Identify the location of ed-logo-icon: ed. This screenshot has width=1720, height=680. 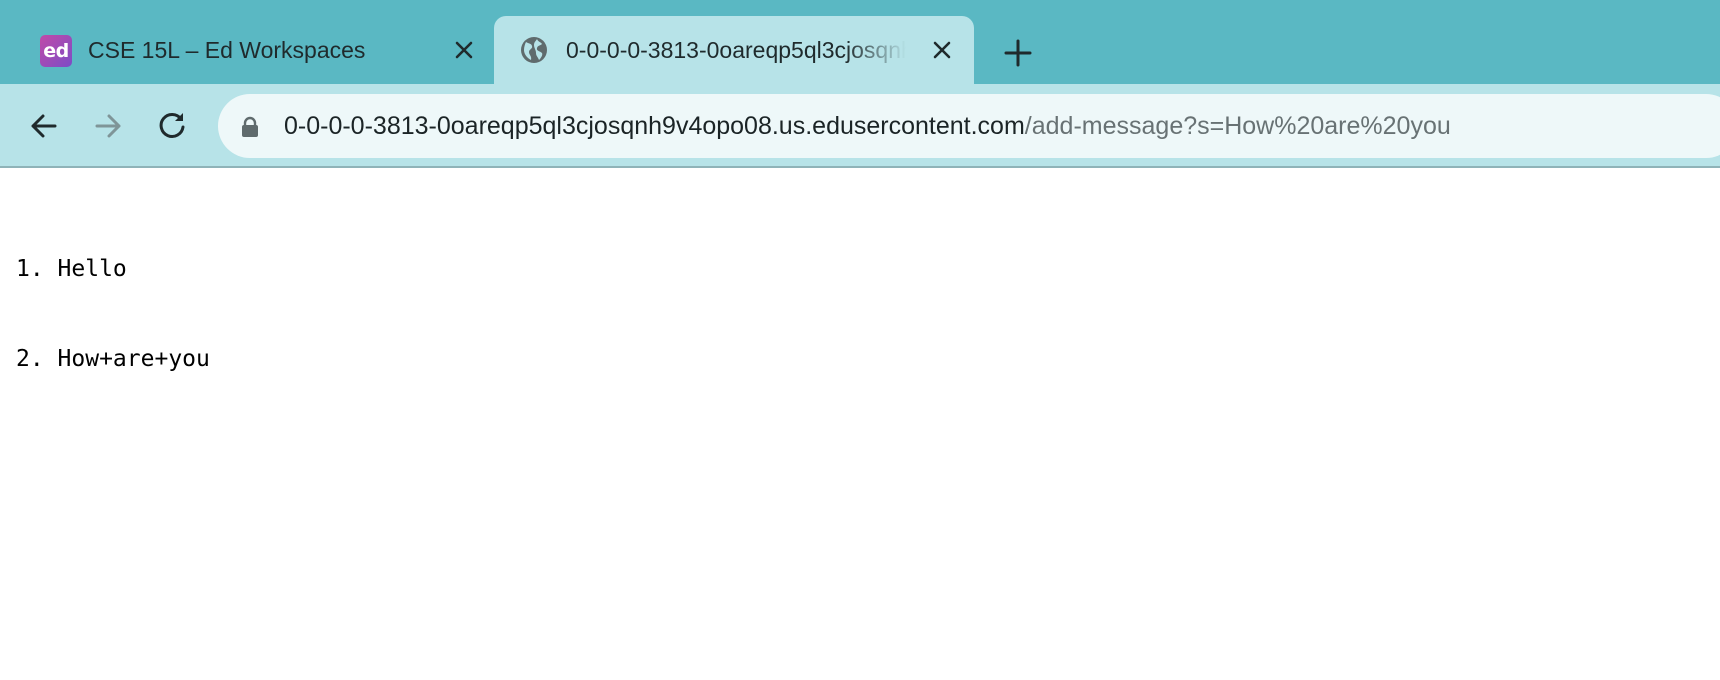
(56, 51).